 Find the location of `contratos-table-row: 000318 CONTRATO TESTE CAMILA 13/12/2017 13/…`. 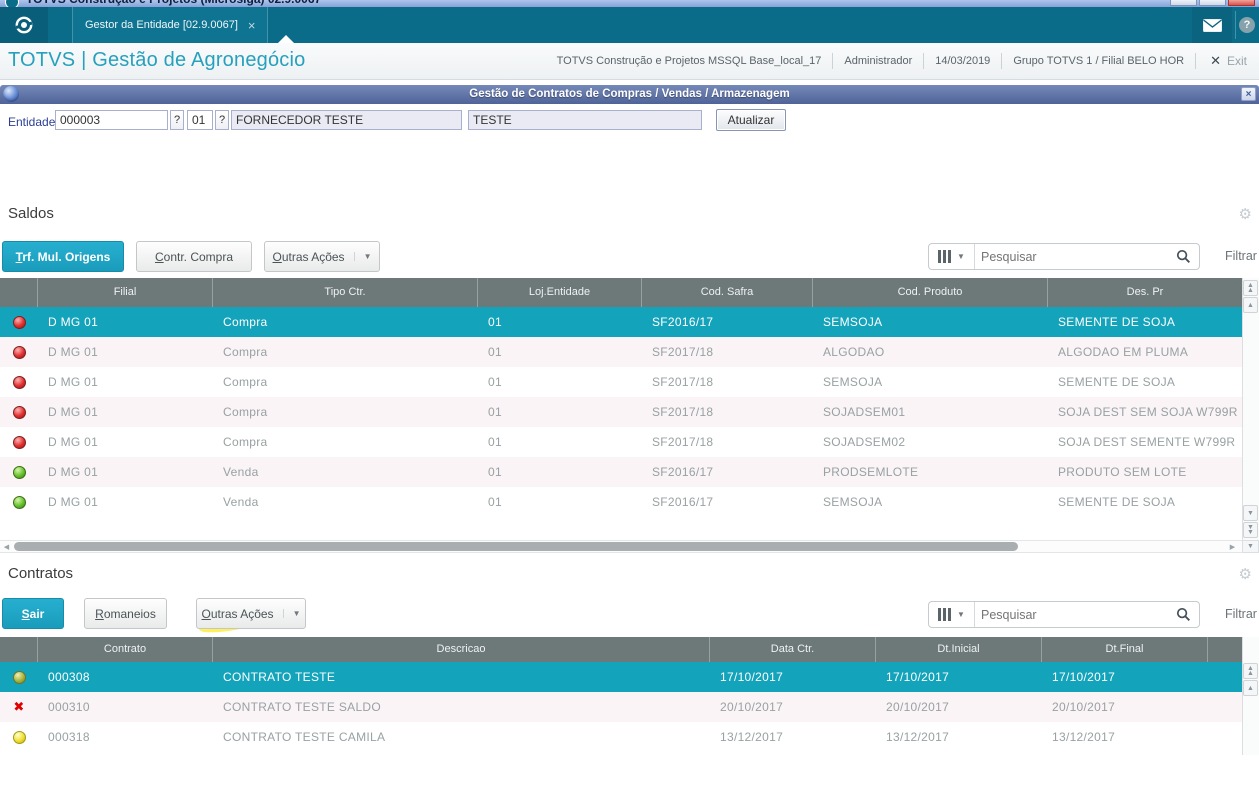

contratos-table-row: 000318 CONTRATO TESTE CAMILA 13/12/2017 13/… is located at coordinates (621, 737).